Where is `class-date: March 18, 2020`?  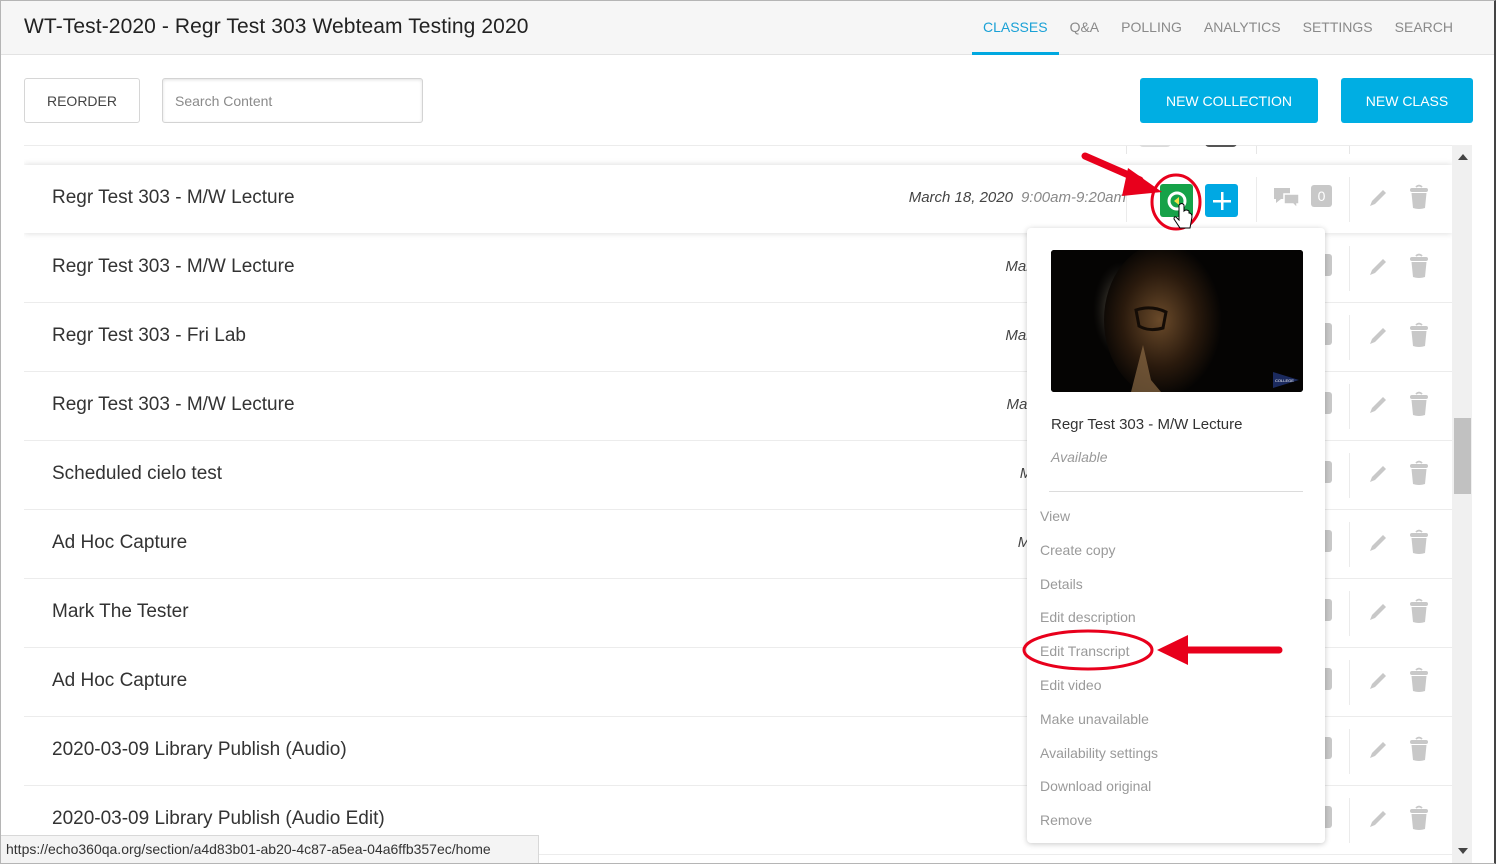 class-date: March 18, 2020 is located at coordinates (960, 197).